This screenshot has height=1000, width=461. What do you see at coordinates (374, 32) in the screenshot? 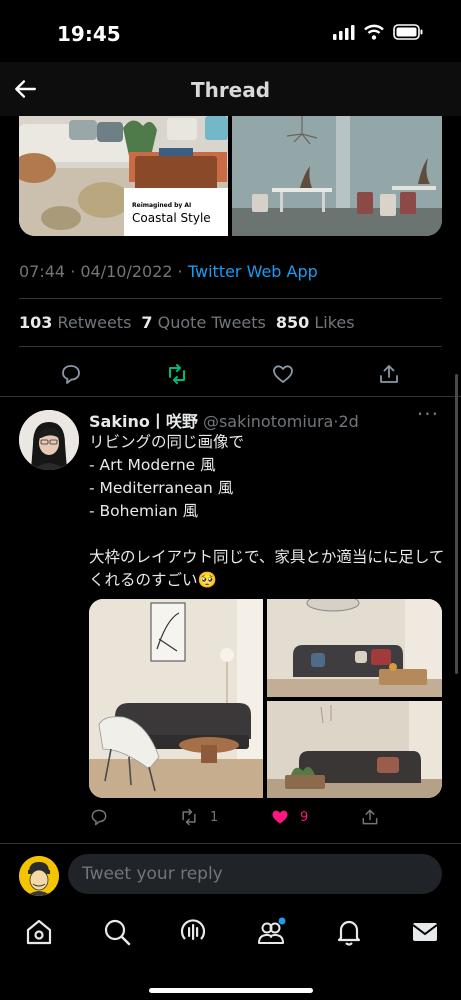
I see `wifi-icon` at bounding box center [374, 32].